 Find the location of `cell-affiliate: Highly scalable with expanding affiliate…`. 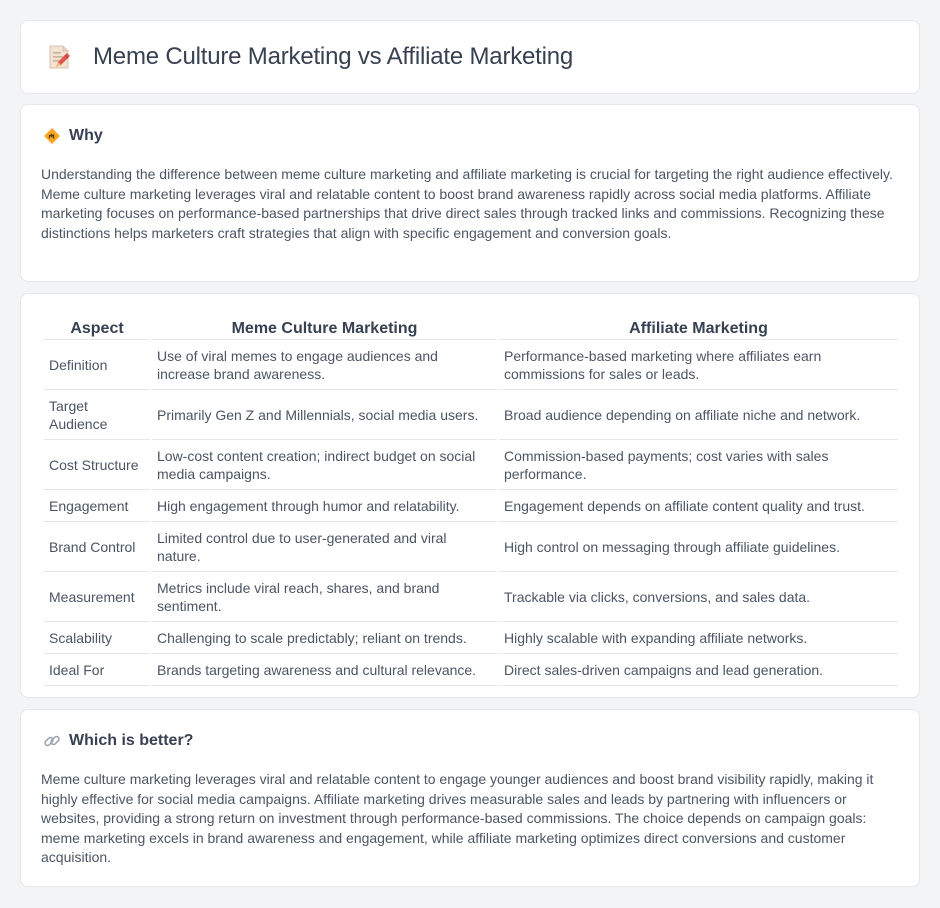

cell-affiliate: Highly scalable with expanding affiliate… is located at coordinates (698, 639).